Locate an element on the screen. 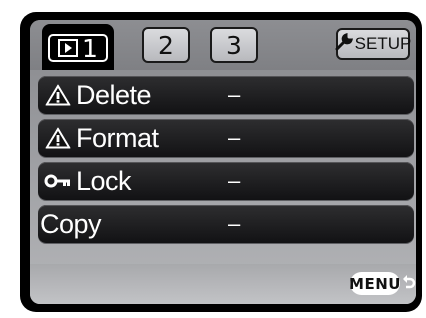  return-arrow-icon is located at coordinates (409, 284).